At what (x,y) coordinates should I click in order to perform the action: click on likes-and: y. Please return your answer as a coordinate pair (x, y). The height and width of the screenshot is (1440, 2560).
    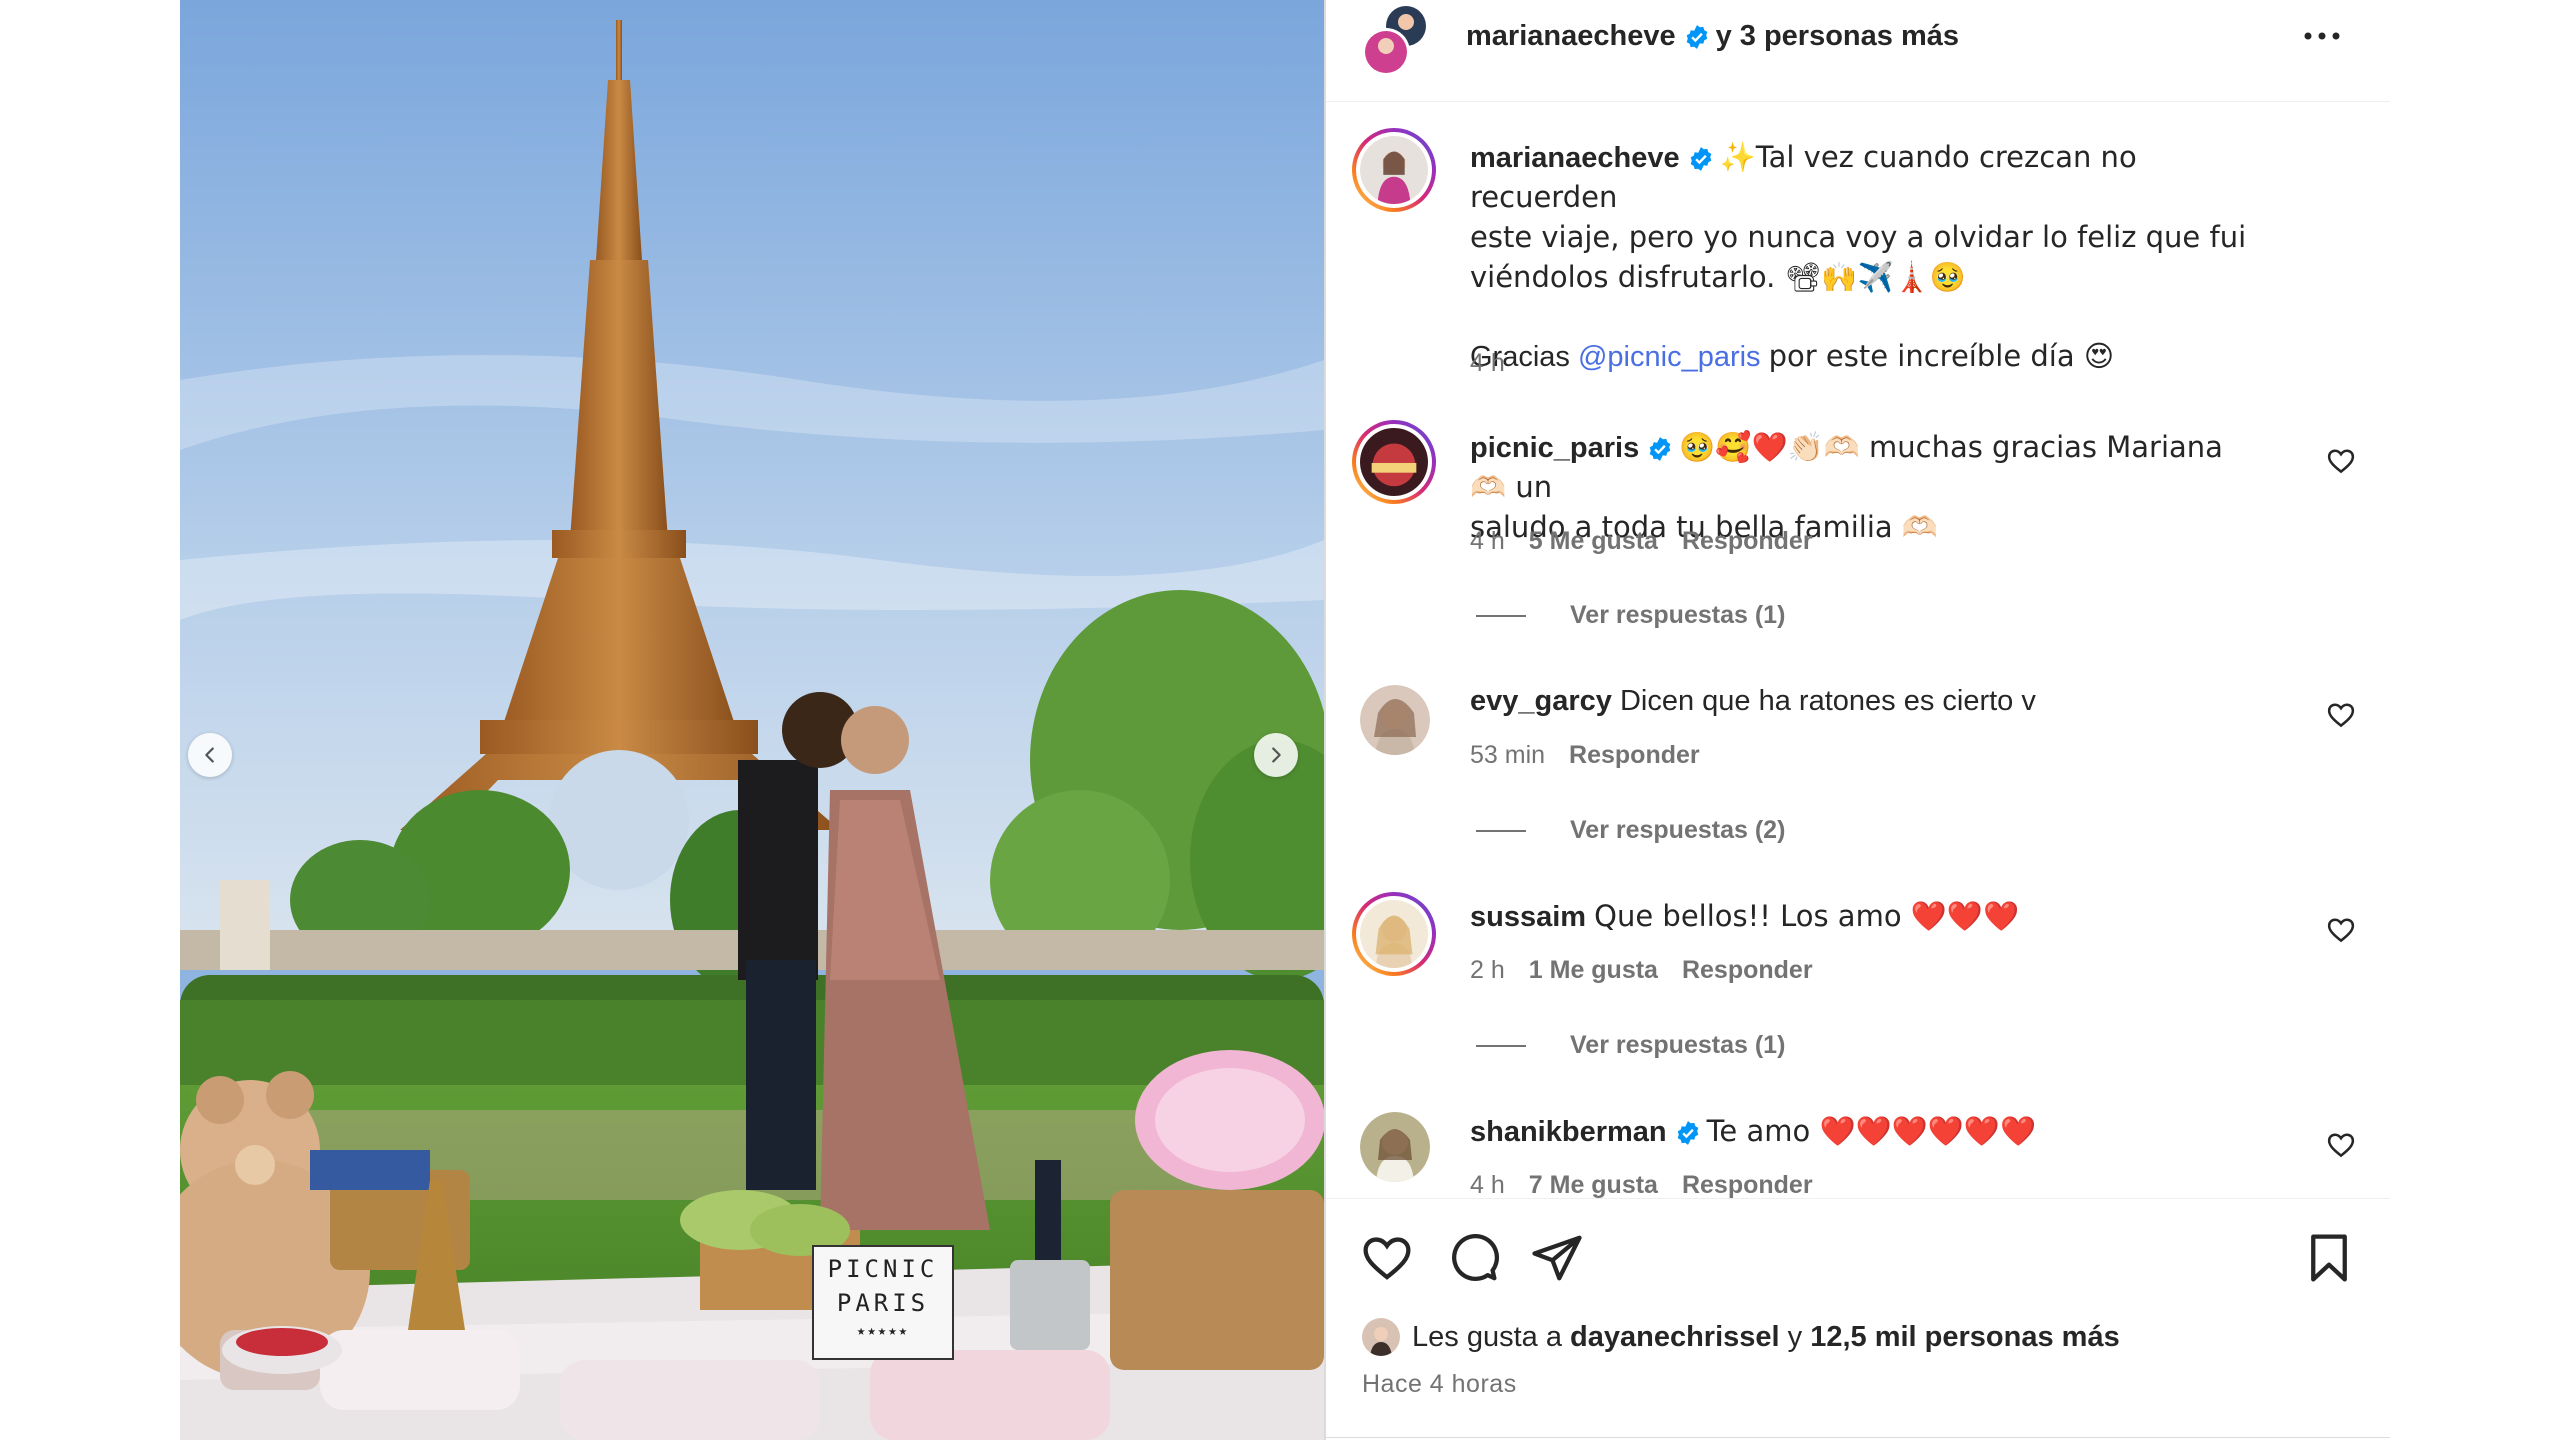
    Looking at the image, I should click on (1795, 1337).